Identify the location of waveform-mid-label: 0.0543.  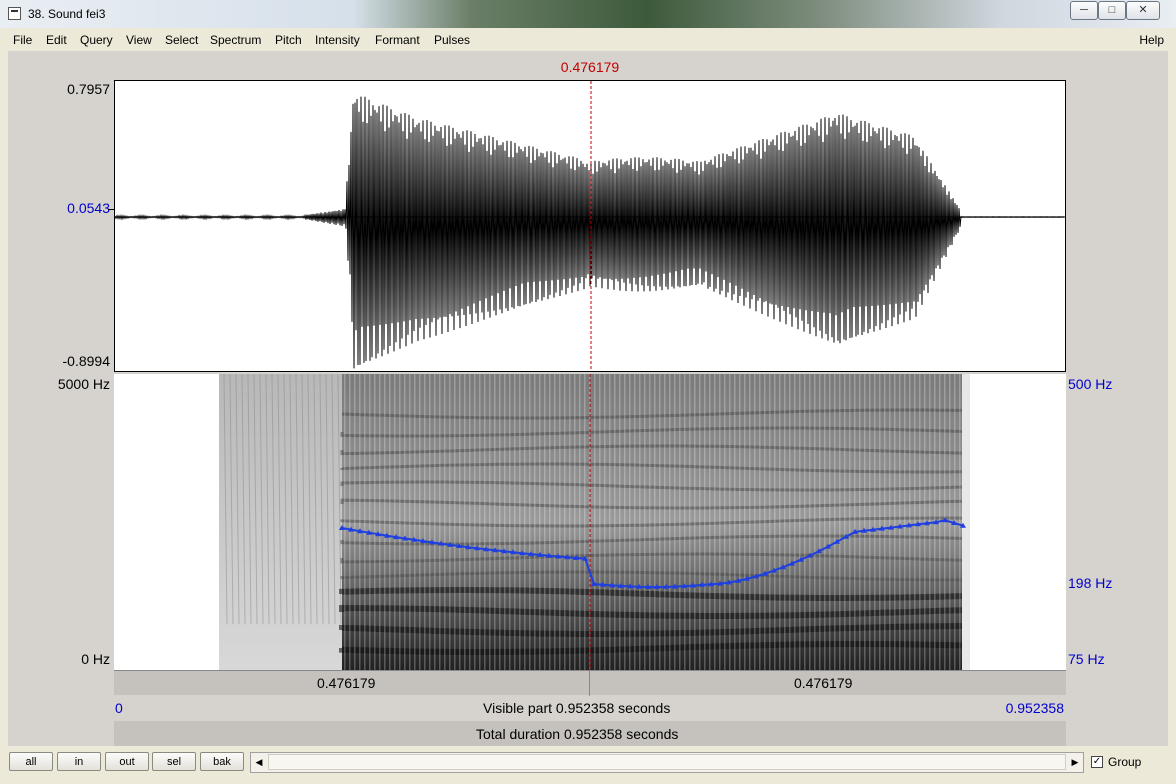
(88, 208).